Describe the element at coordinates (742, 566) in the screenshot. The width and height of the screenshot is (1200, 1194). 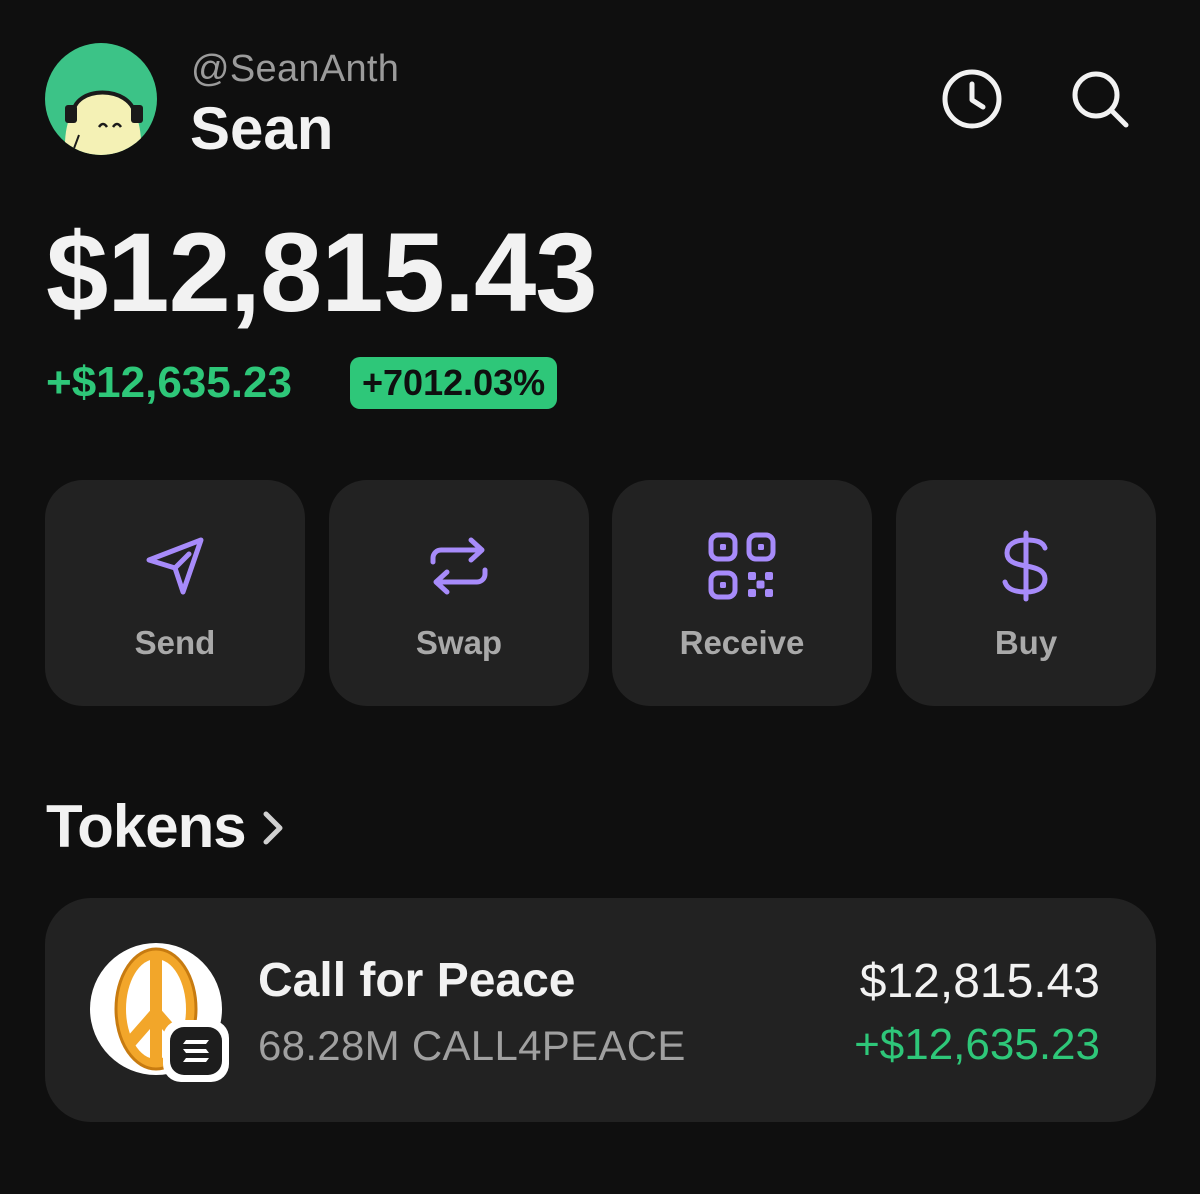
I see `qr-code-icon` at that location.